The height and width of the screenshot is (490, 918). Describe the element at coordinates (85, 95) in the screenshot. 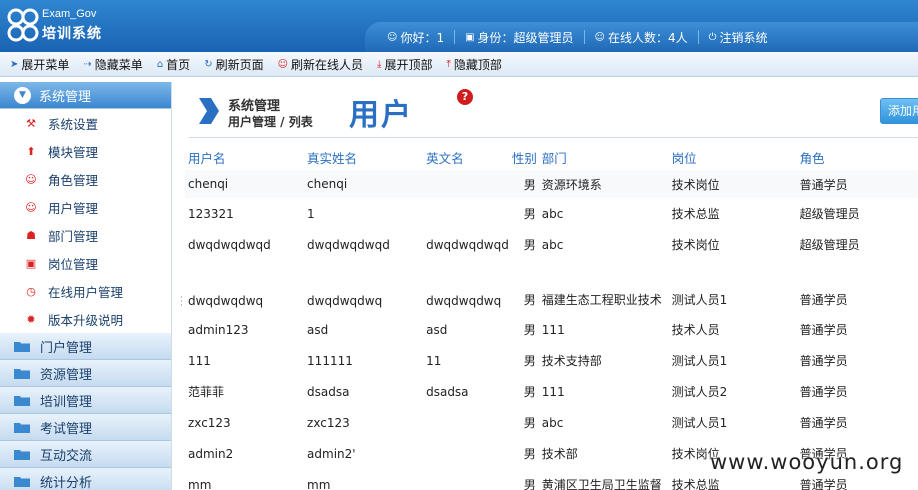

I see `sidebar-group-system: ▼ 系统管理` at that location.